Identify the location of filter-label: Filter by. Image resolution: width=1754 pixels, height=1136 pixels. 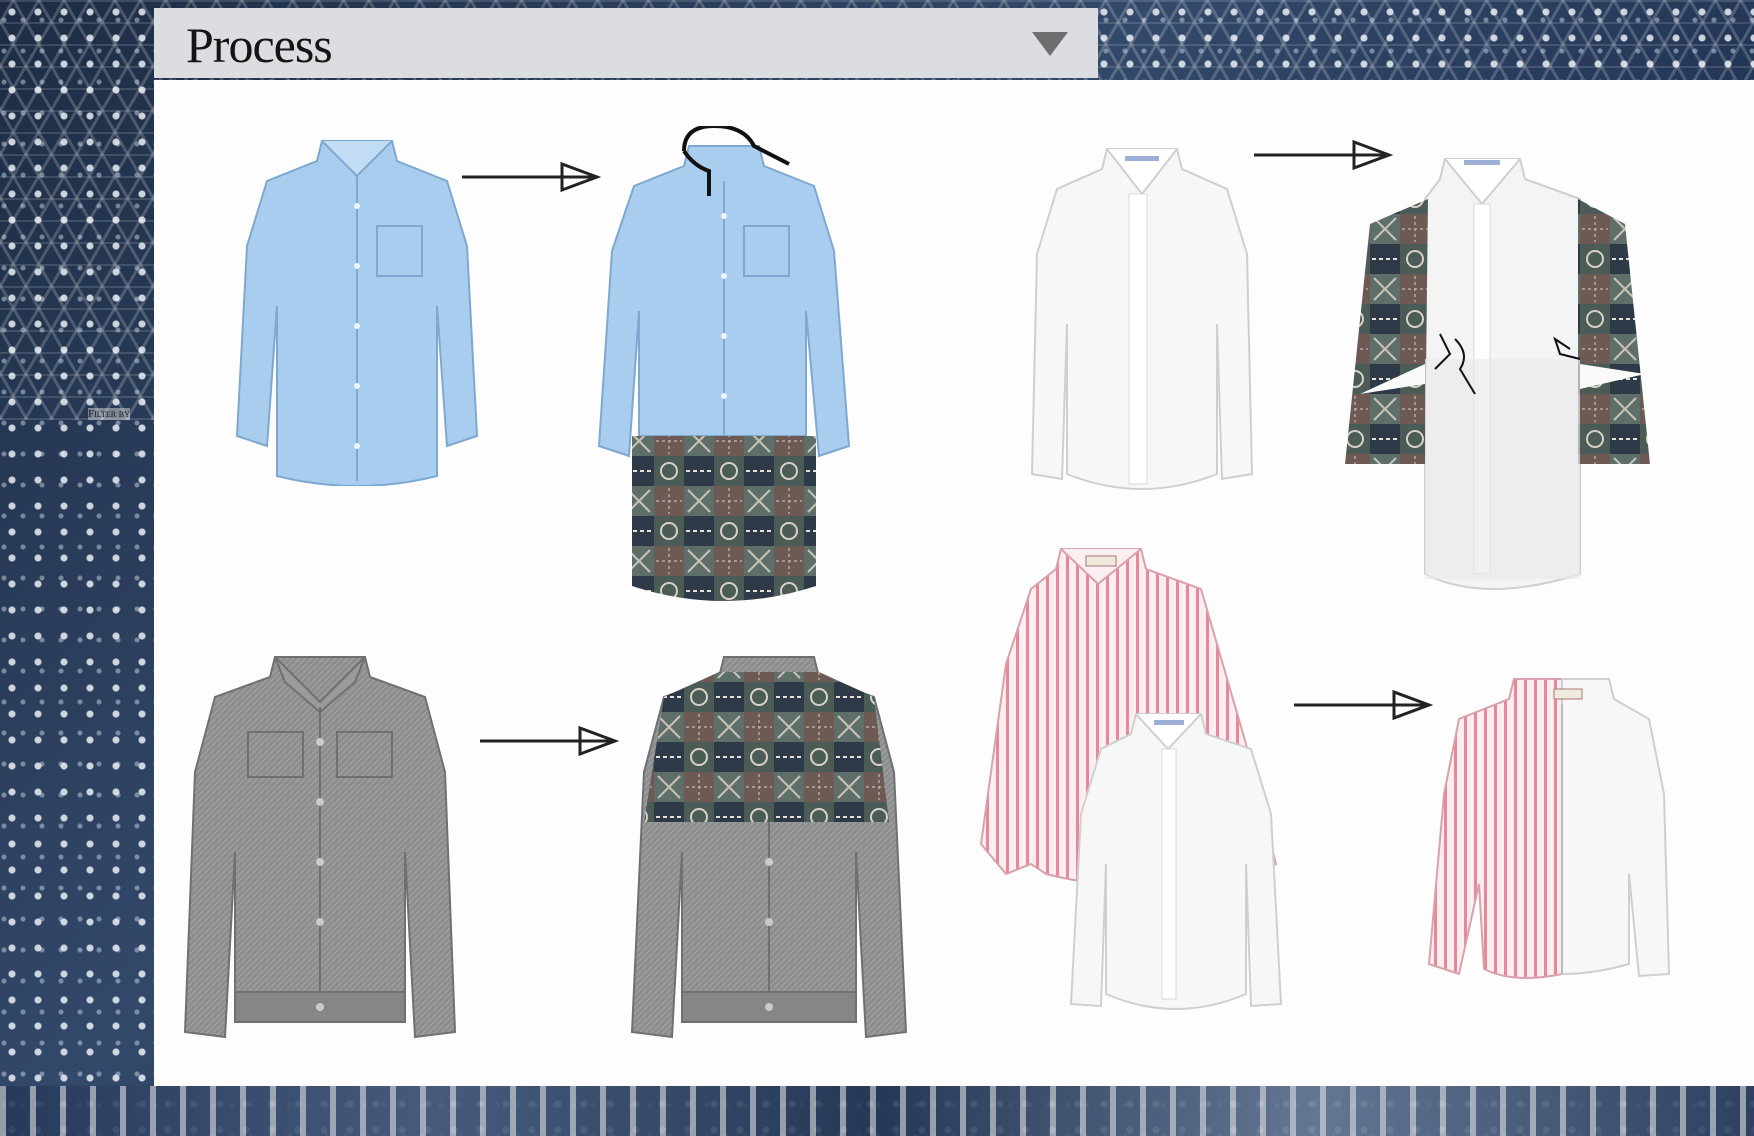
(109, 414).